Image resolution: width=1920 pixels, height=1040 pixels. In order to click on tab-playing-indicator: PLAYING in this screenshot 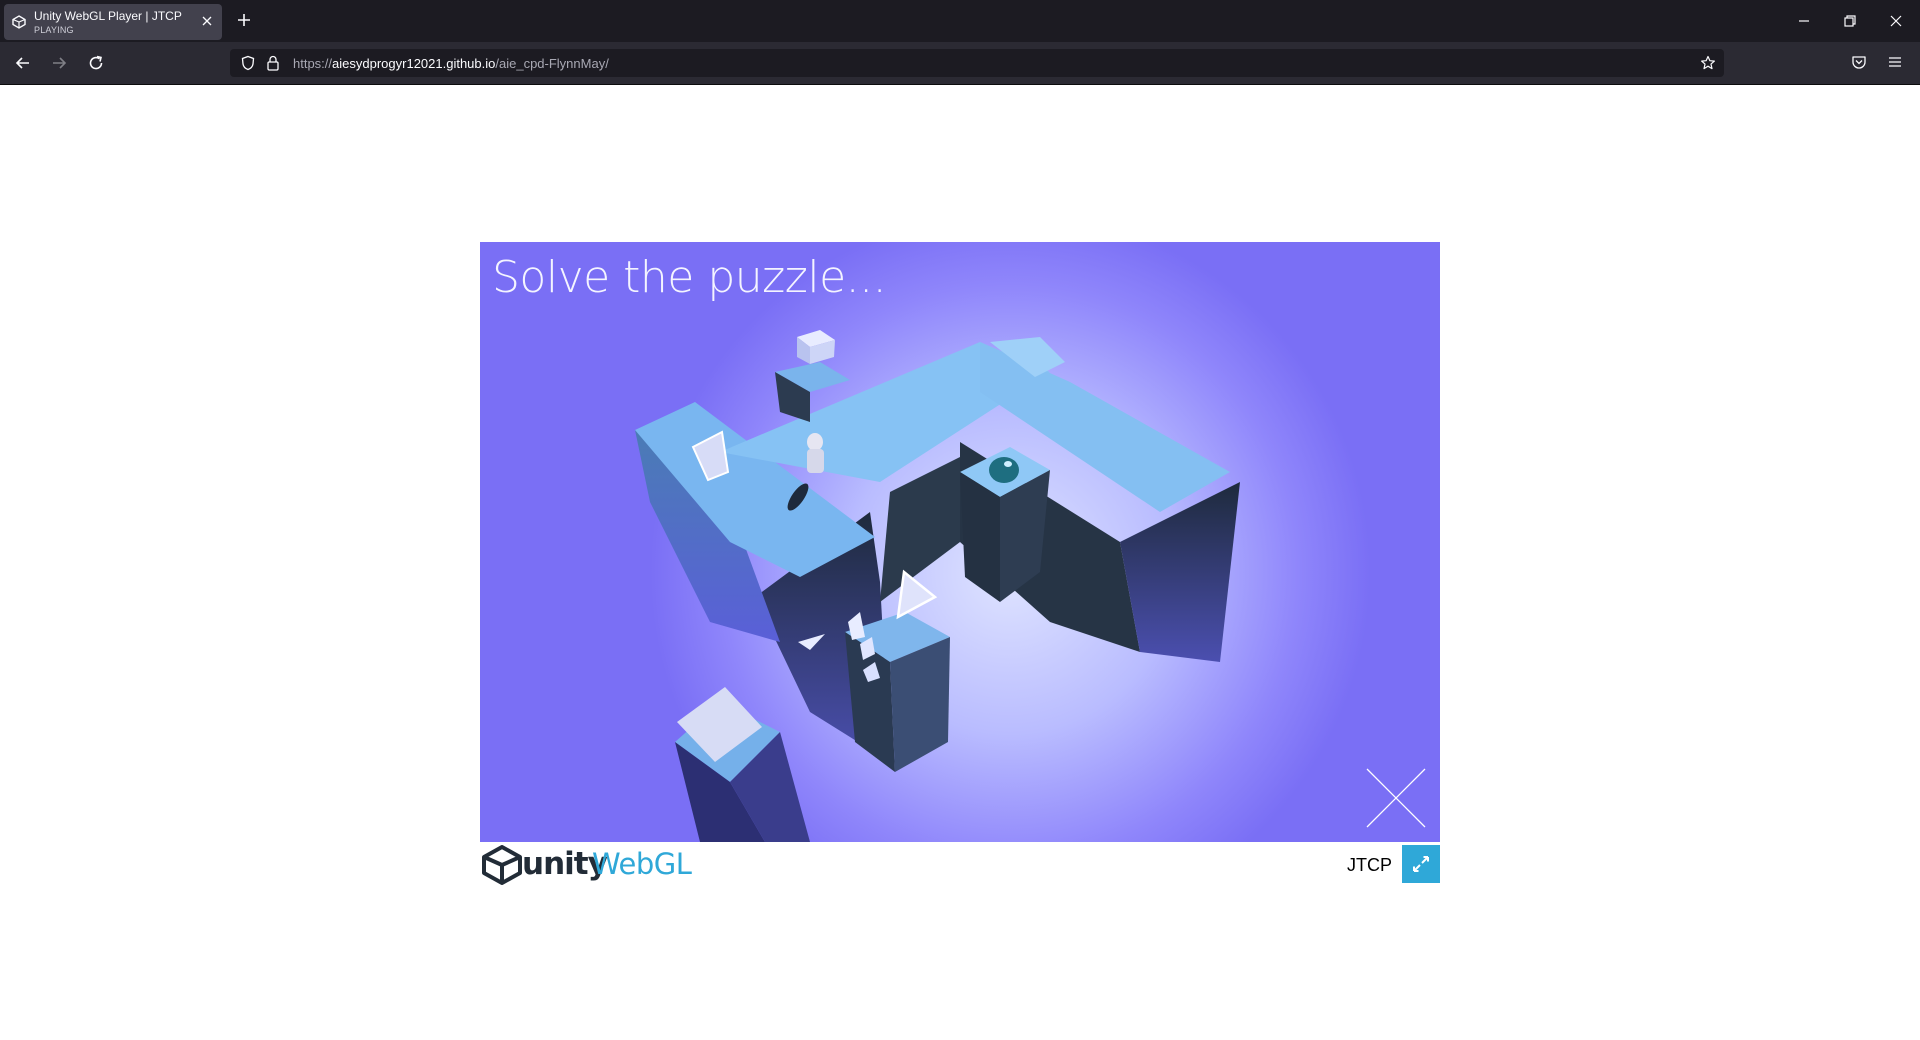, I will do `click(54, 30)`.